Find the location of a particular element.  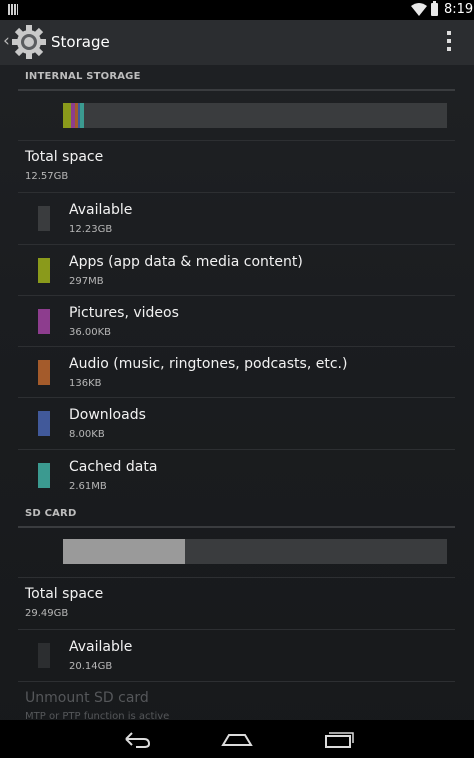

unmount-sd-card-label: Unmount SD card is located at coordinates (87, 698).